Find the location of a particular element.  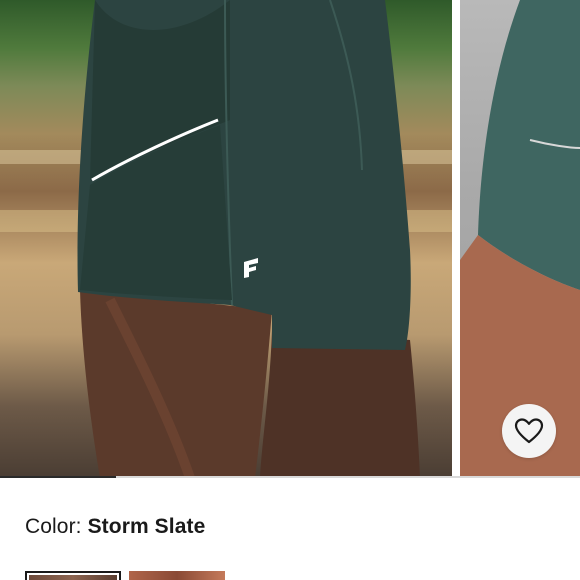

gallery-progress-bar is located at coordinates (290, 477).